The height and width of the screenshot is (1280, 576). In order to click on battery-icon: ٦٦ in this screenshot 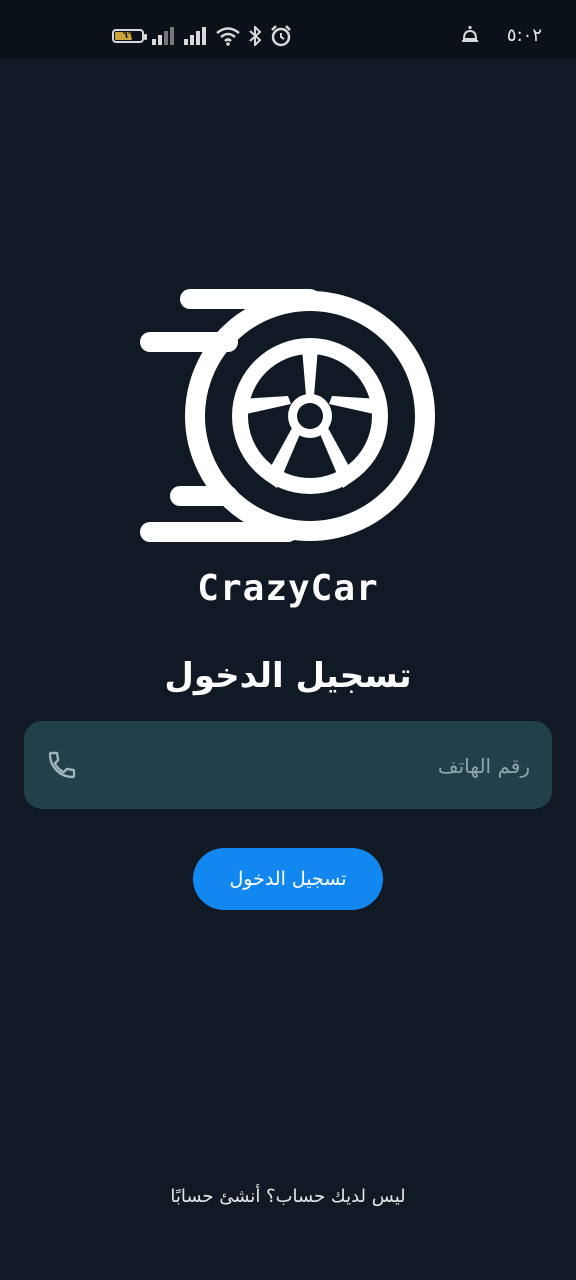, I will do `click(129, 36)`.